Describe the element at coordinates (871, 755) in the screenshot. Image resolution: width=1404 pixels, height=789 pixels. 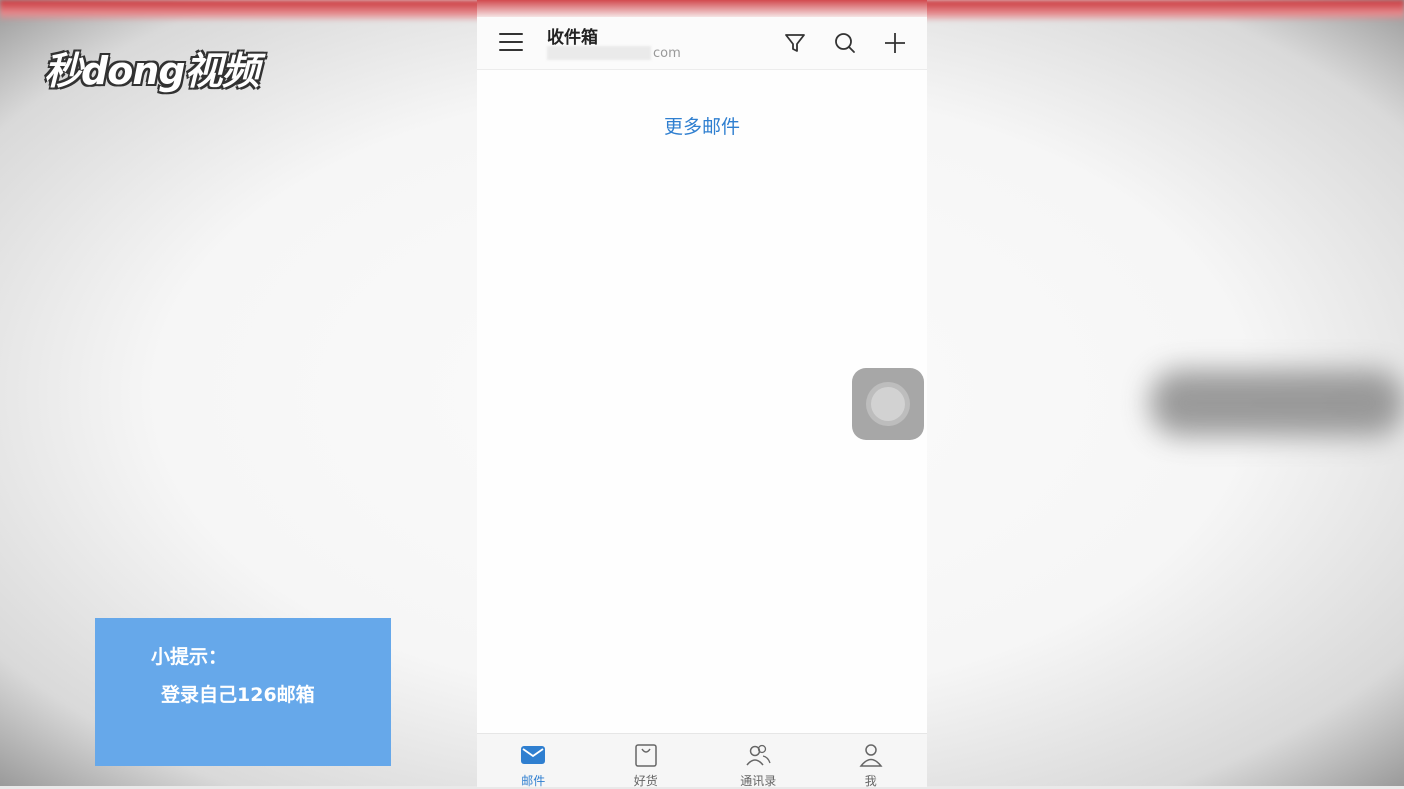
I see `person-icon` at that location.